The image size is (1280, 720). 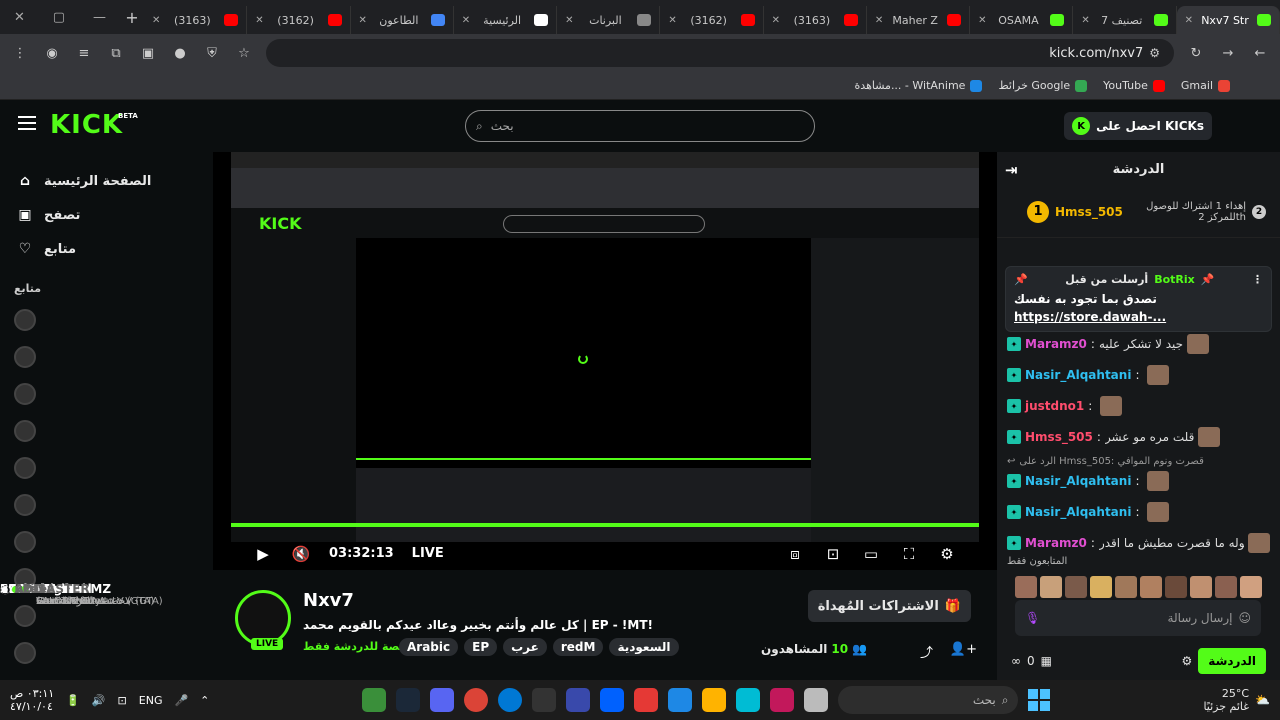 What do you see at coordinates (1260, 53) in the screenshot?
I see `back-icon: ←` at bounding box center [1260, 53].